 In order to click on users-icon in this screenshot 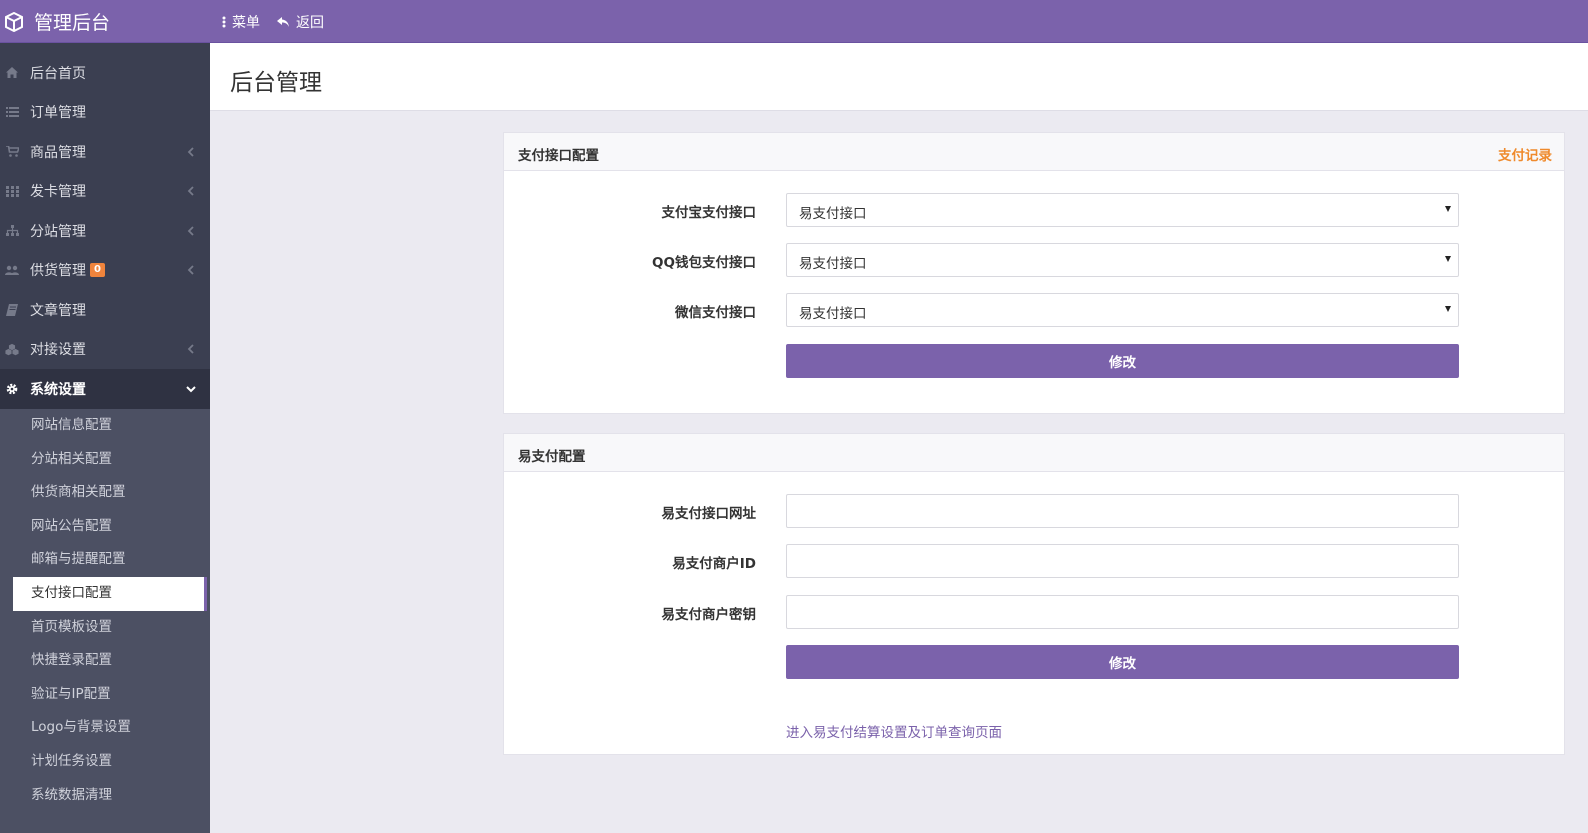, I will do `click(12, 270)`.